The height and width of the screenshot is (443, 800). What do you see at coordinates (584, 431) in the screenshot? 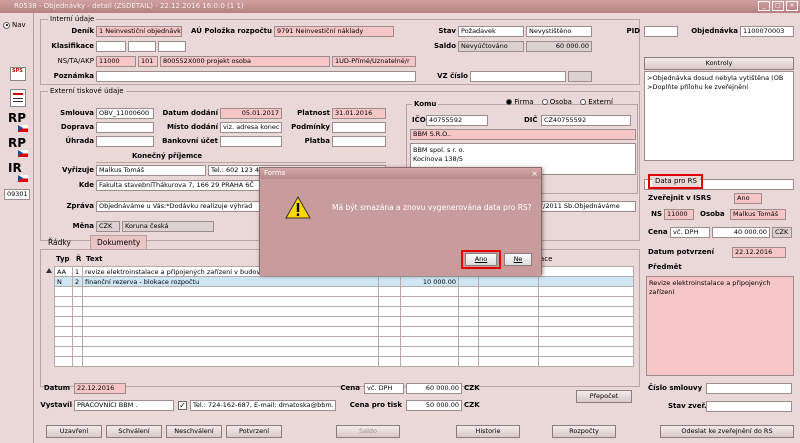
I see `rozpocty-button: Rozpočty` at bounding box center [584, 431].